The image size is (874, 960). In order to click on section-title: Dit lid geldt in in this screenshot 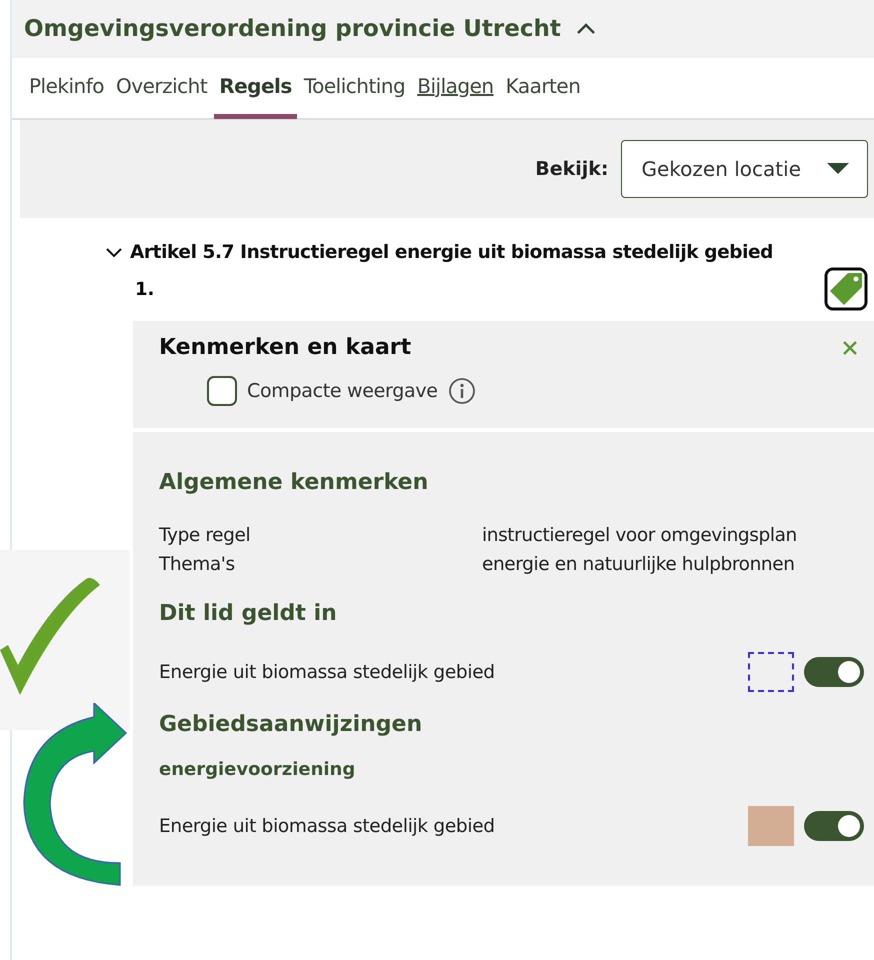, I will do `click(248, 613)`.